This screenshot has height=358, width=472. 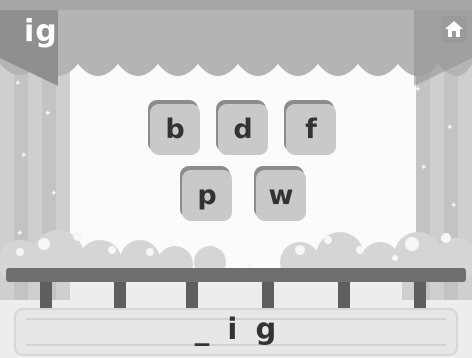 I want to click on letter-tile-w: w, so click(x=280, y=193).